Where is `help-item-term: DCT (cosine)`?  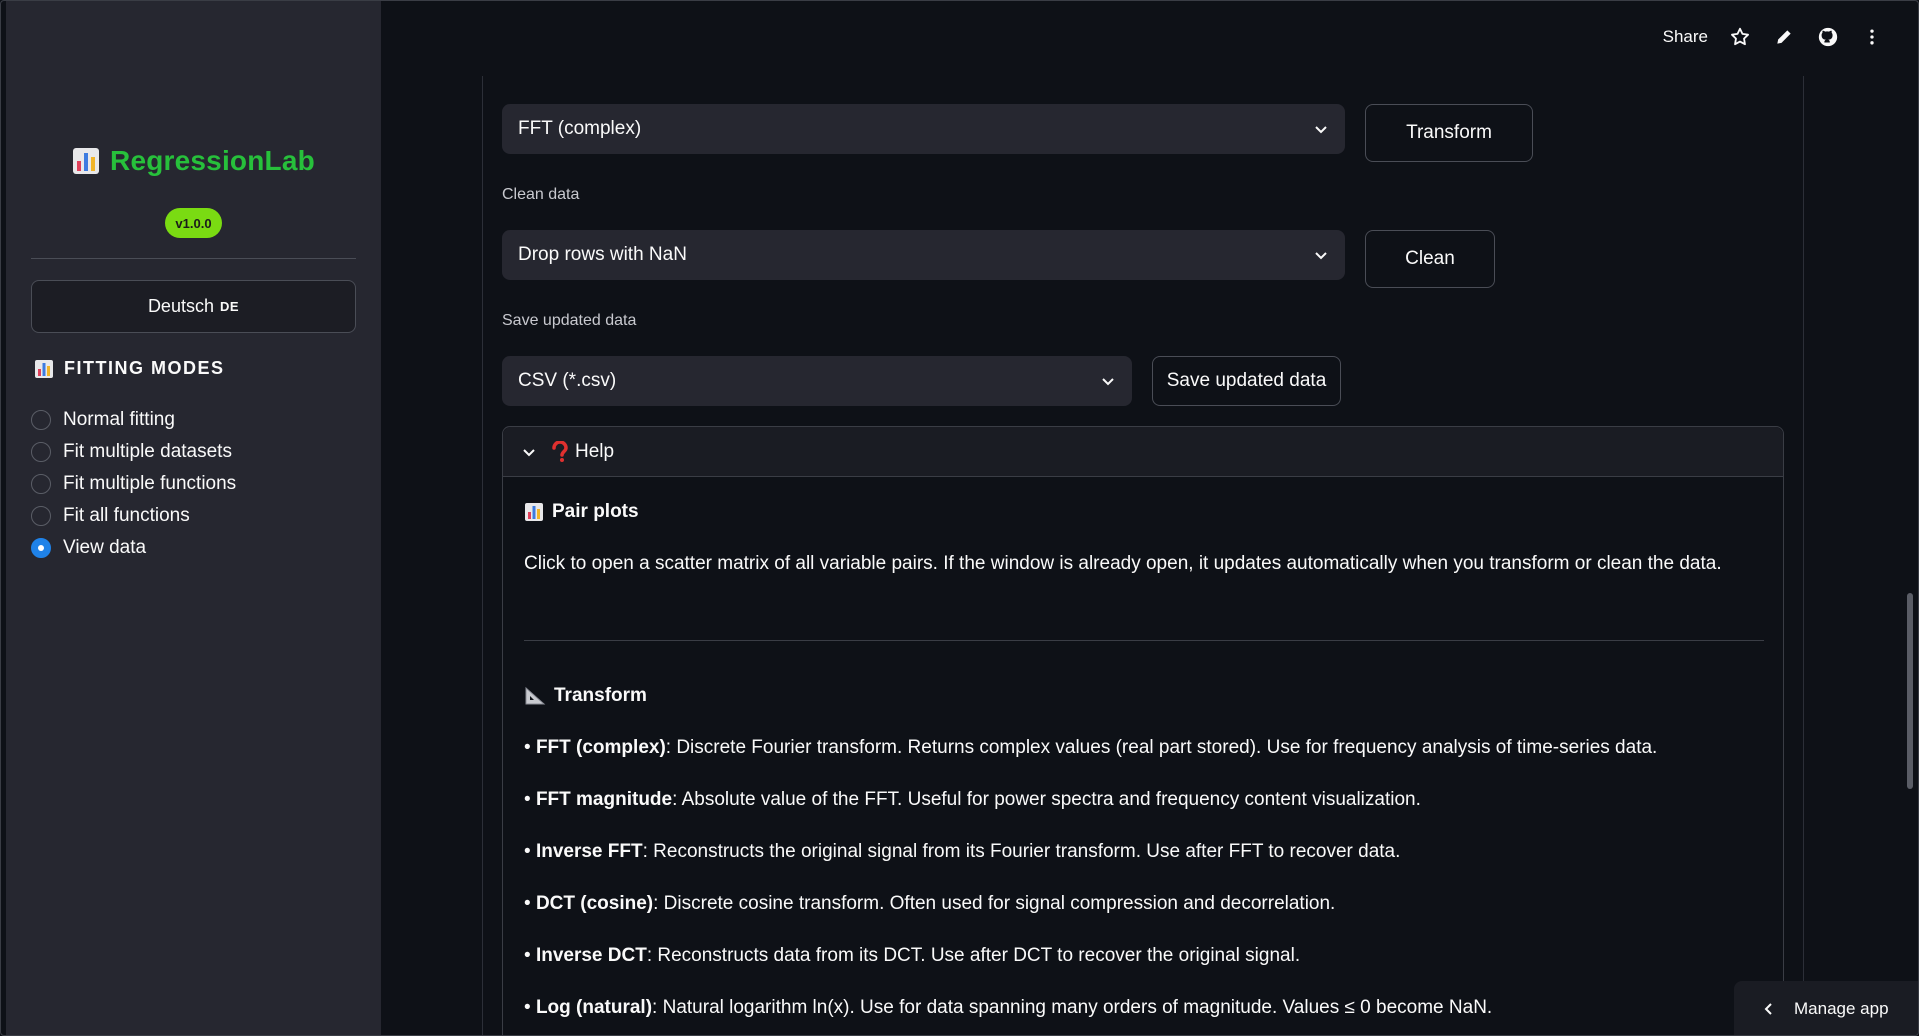 help-item-term: DCT (cosine) is located at coordinates (594, 903).